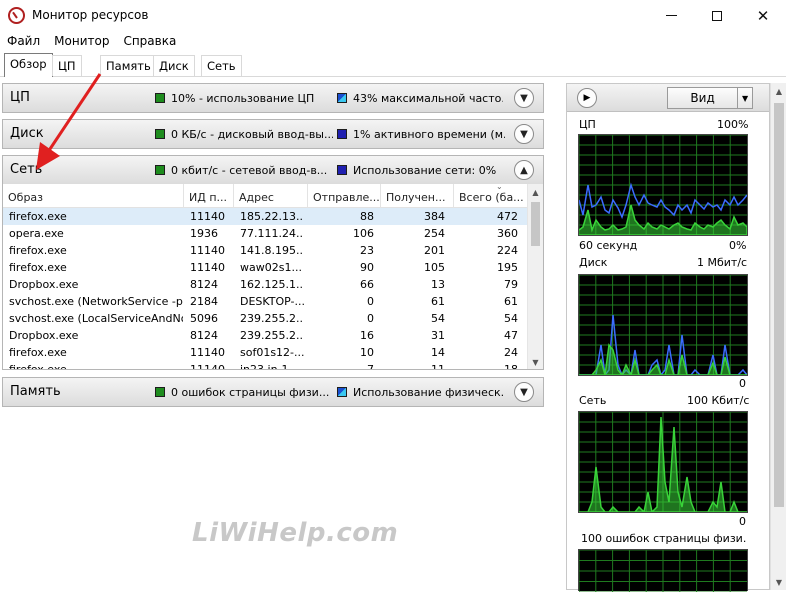 This screenshot has height=593, width=786. Describe the element at coordinates (96, 301) in the screenshot. I see `cell-image: svchost.exe (NetworkService -p)` at that location.